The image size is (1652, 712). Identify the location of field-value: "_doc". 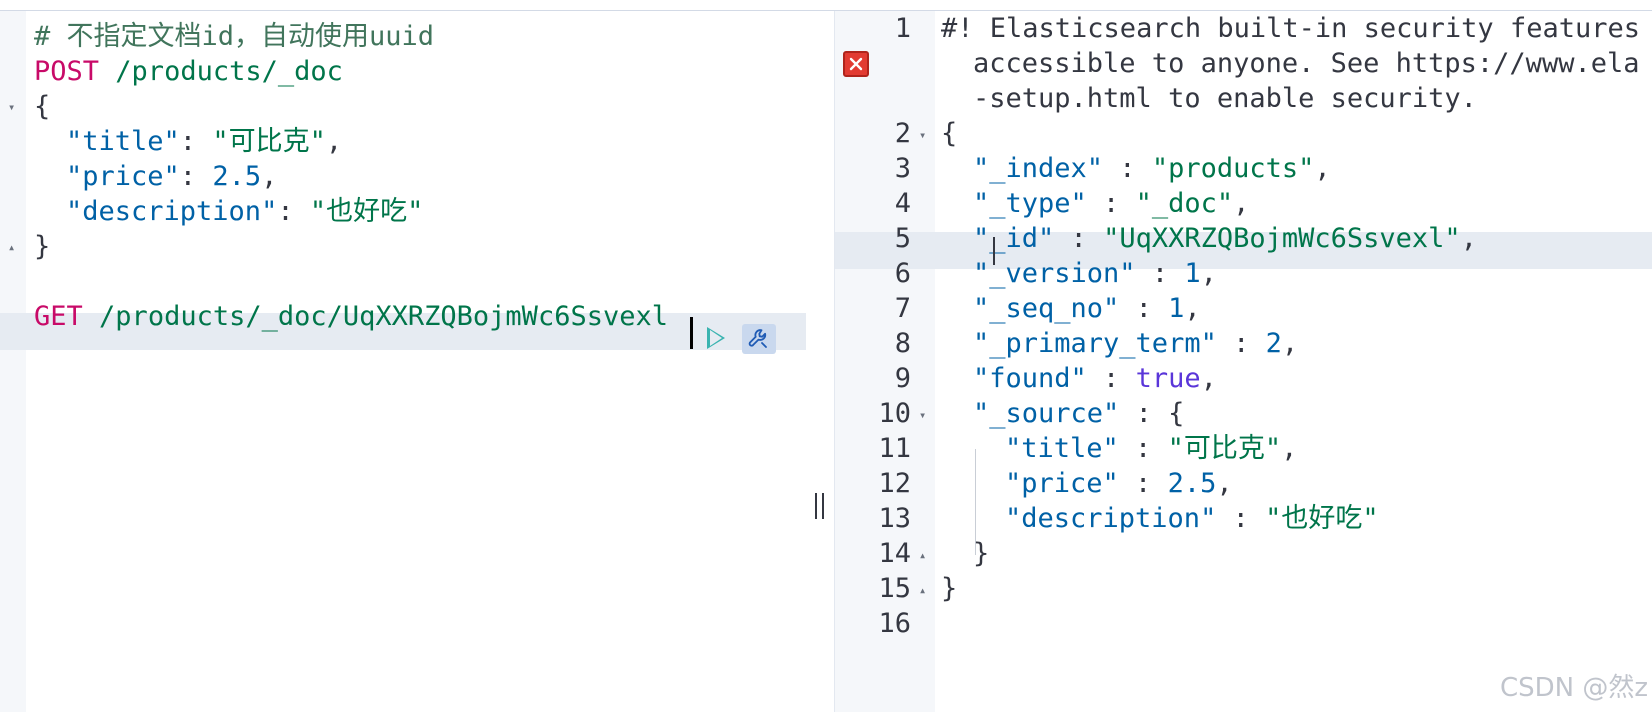
(1184, 203).